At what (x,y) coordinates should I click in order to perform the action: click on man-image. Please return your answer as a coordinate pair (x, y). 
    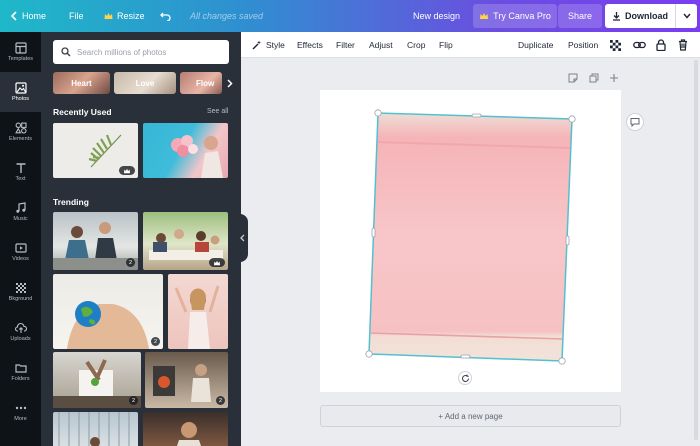
    Looking at the image, I should click on (189, 434).